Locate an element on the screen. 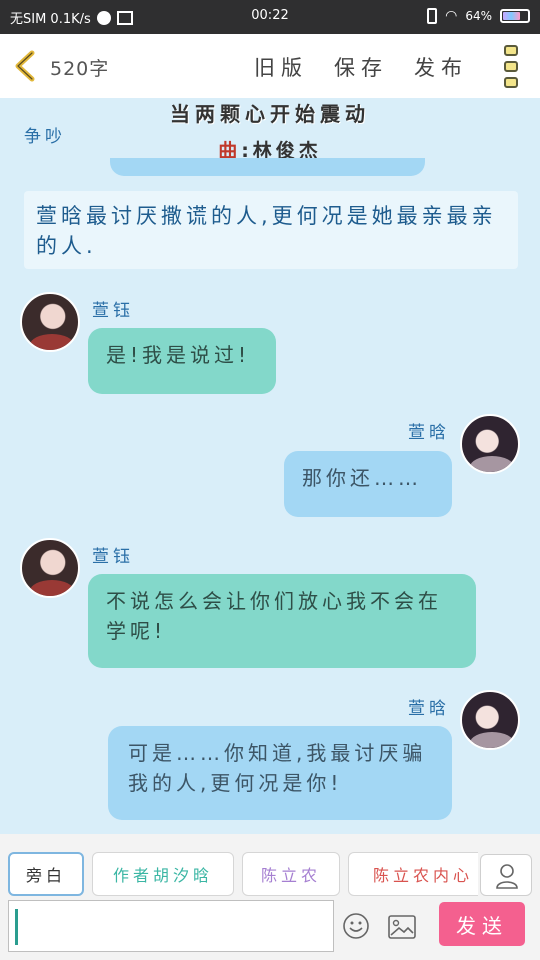 This screenshot has height=960, width=540. send-button: 发送 is located at coordinates (482, 924).